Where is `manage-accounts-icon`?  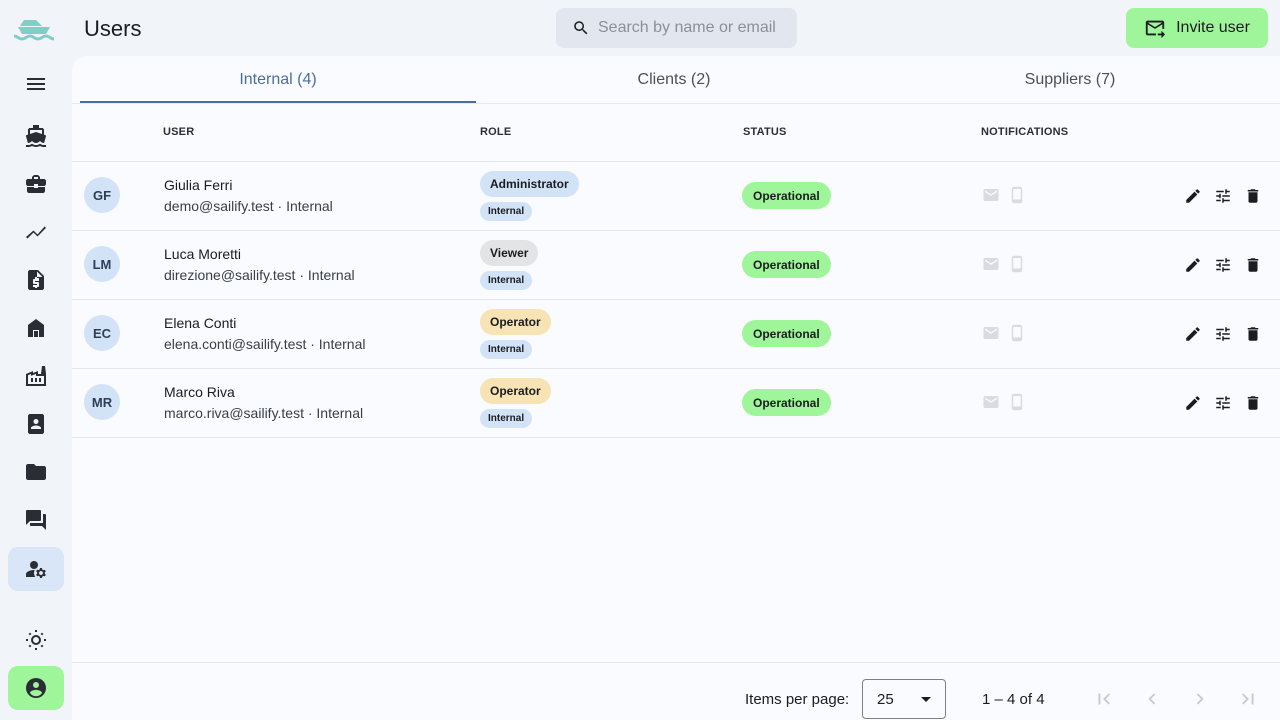
manage-accounts-icon is located at coordinates (36, 569).